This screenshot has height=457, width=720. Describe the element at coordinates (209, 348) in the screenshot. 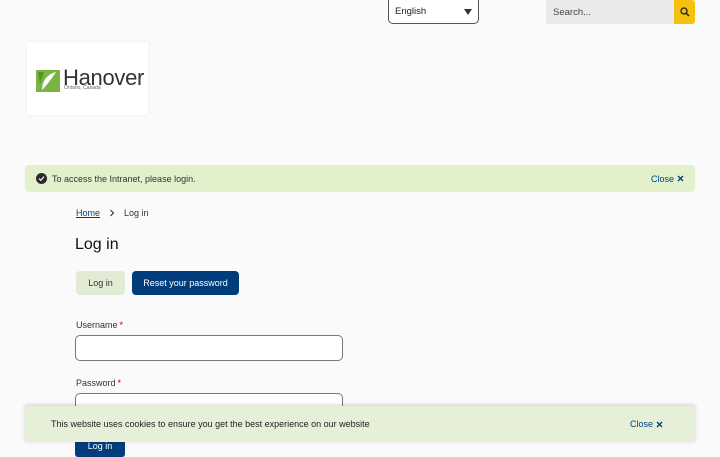

I see `username-field` at that location.